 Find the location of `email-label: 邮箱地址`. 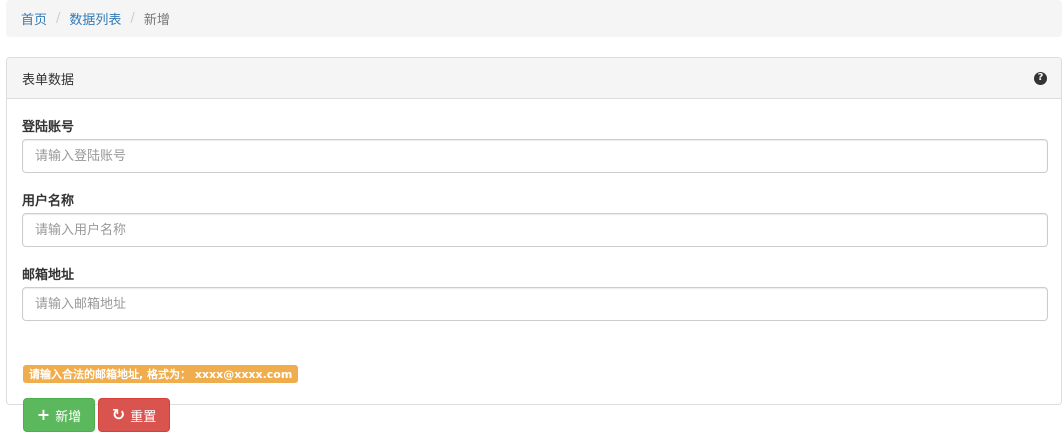

email-label: 邮箱地址 is located at coordinates (48, 275).